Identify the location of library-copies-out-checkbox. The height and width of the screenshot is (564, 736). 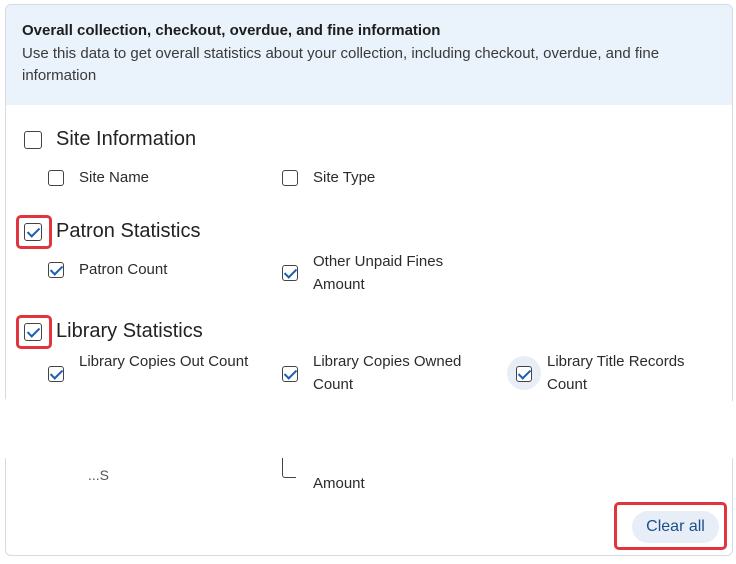
(56, 374).